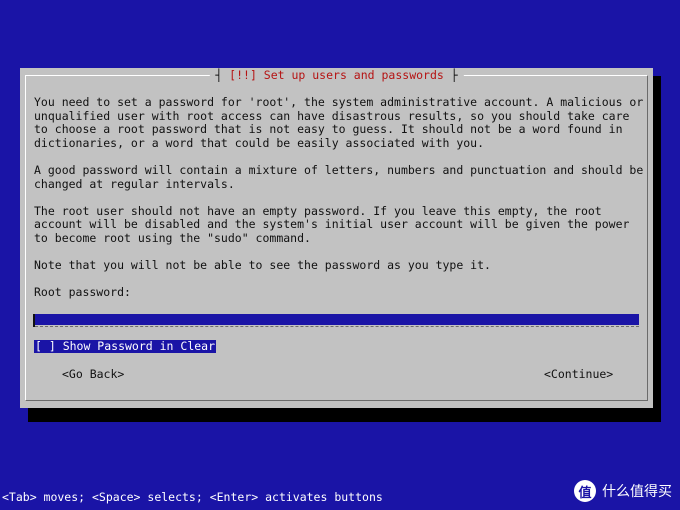 This screenshot has height=510, width=680. I want to click on watermark: 值 什么值得买, so click(623, 491).